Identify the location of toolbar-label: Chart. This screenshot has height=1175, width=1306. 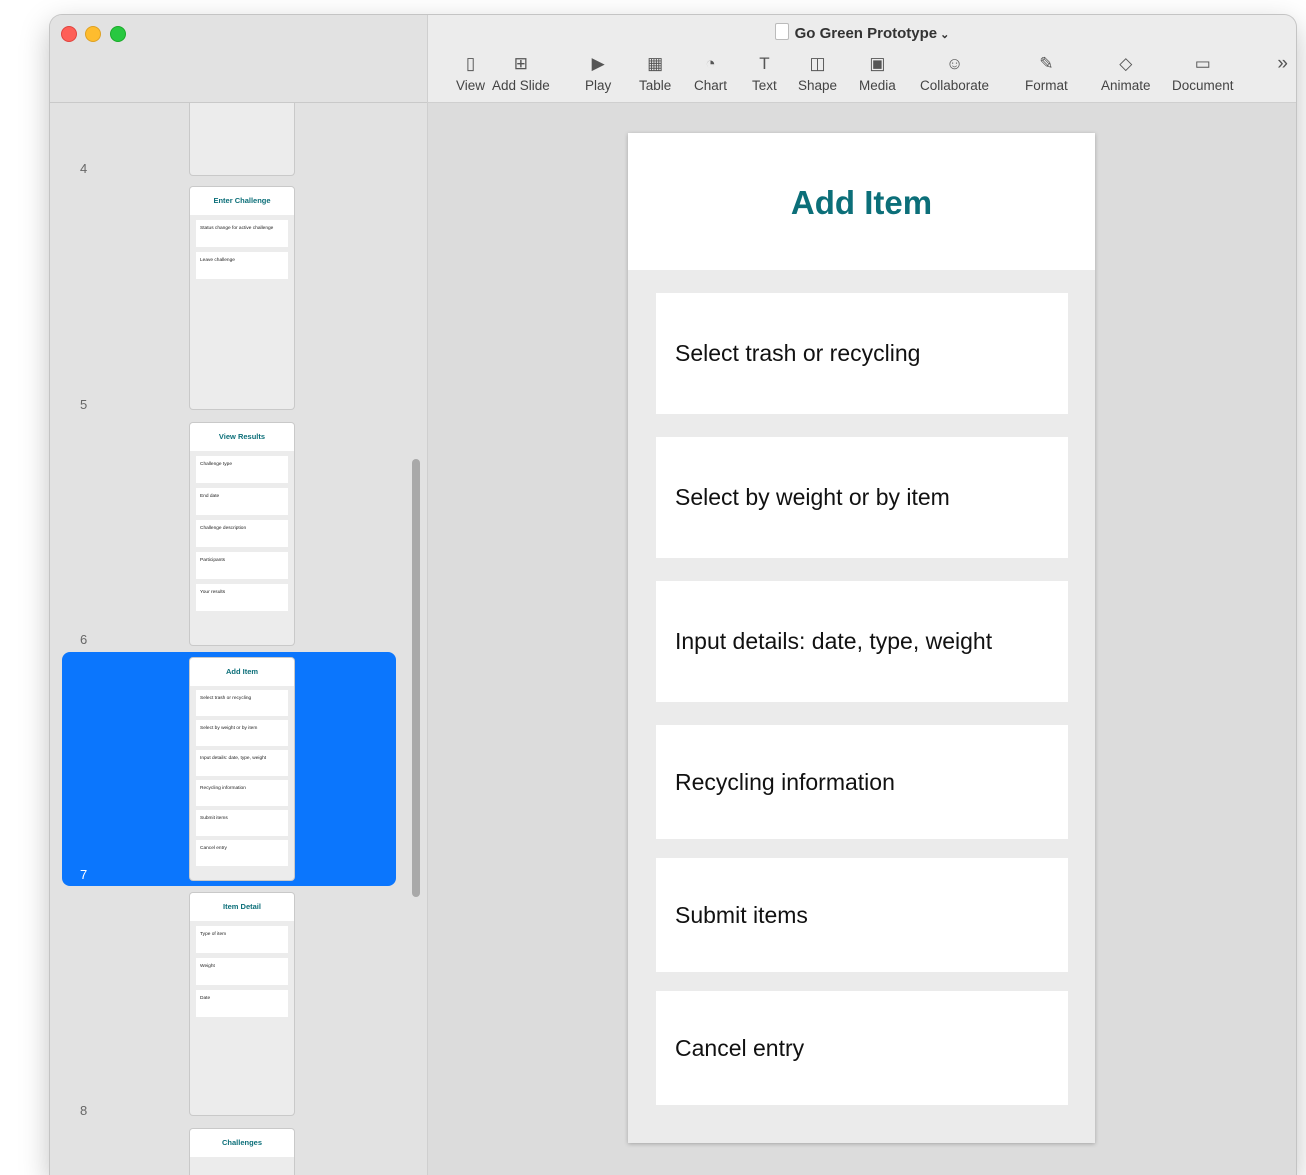
(711, 85).